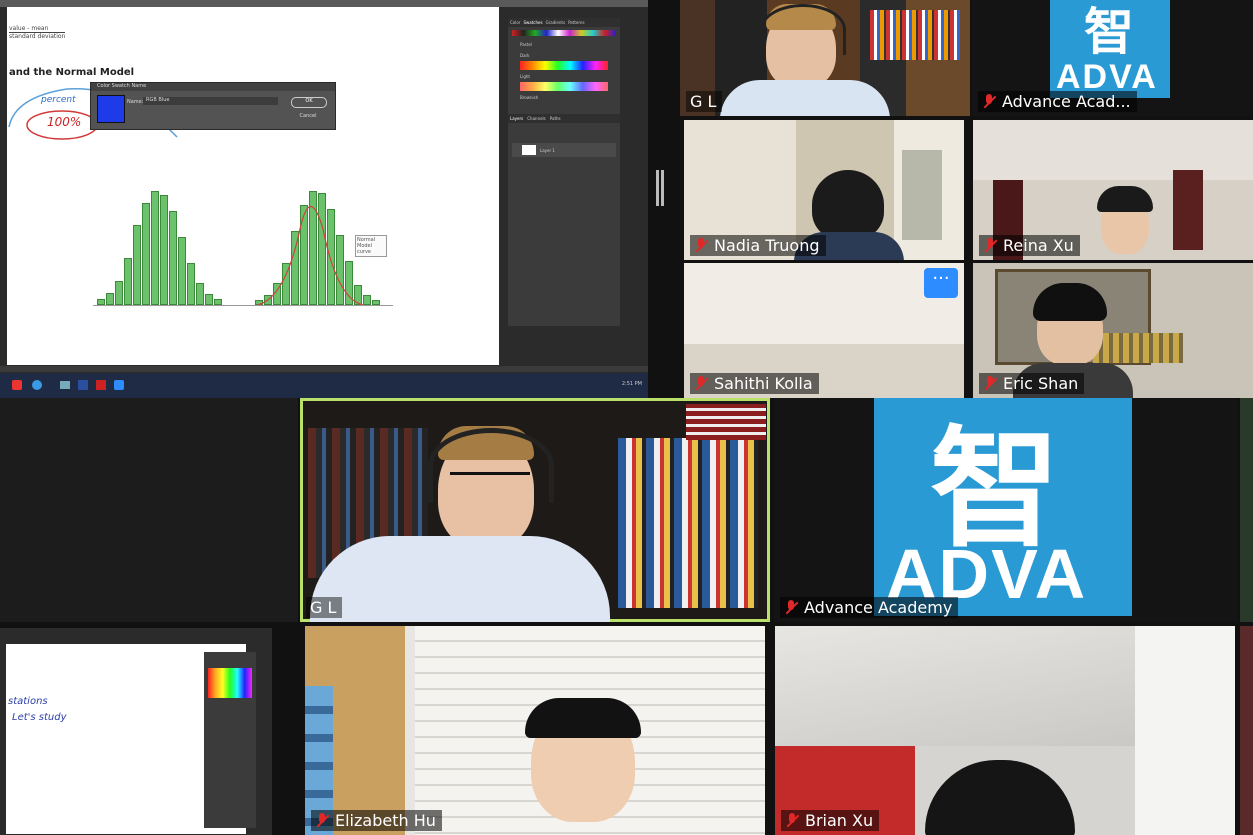 The height and width of the screenshot is (835, 1253). Describe the element at coordinates (570, 97) in the screenshot. I see `swatch-group-brownish: Brownish` at that location.